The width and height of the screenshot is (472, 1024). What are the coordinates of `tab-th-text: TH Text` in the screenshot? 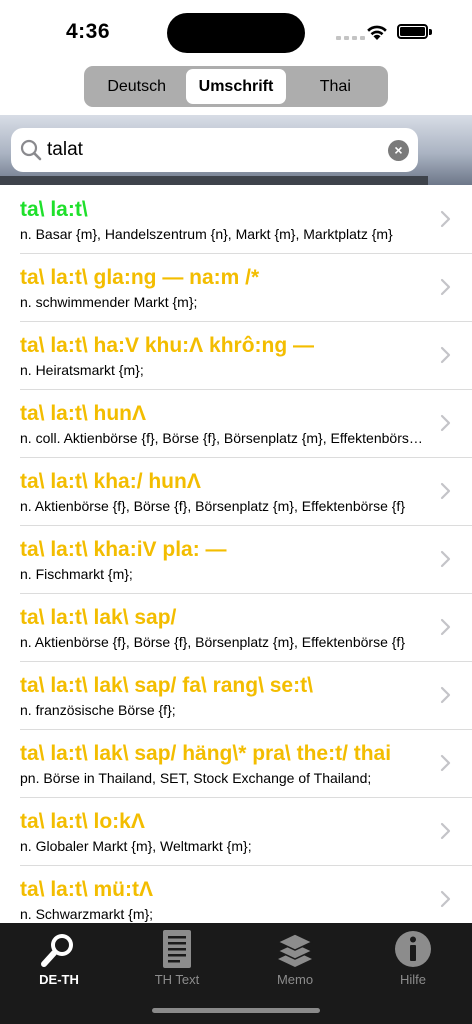 It's located at (177, 957).